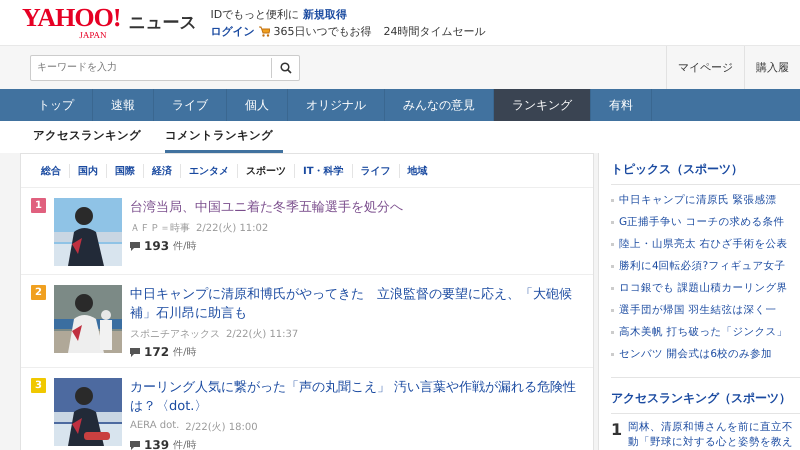 Image resolution: width=800 pixels, height=450 pixels. What do you see at coordinates (92, 35) in the screenshot?
I see `logo-subtitle: JAPAN` at bounding box center [92, 35].